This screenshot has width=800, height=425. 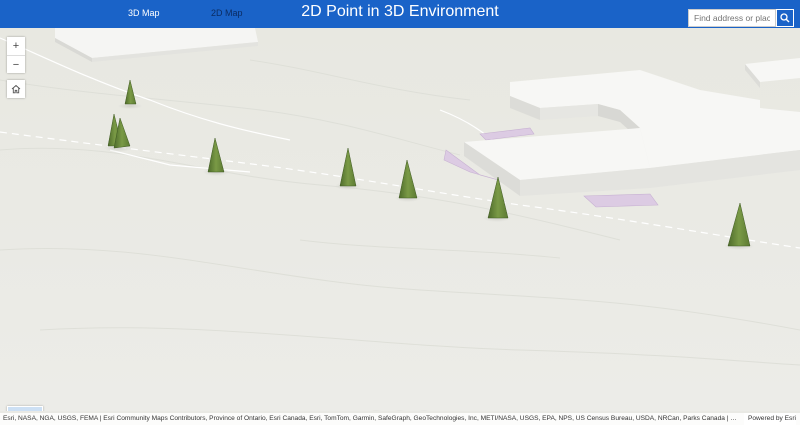 I want to click on overview-map, so click(x=25, y=408).